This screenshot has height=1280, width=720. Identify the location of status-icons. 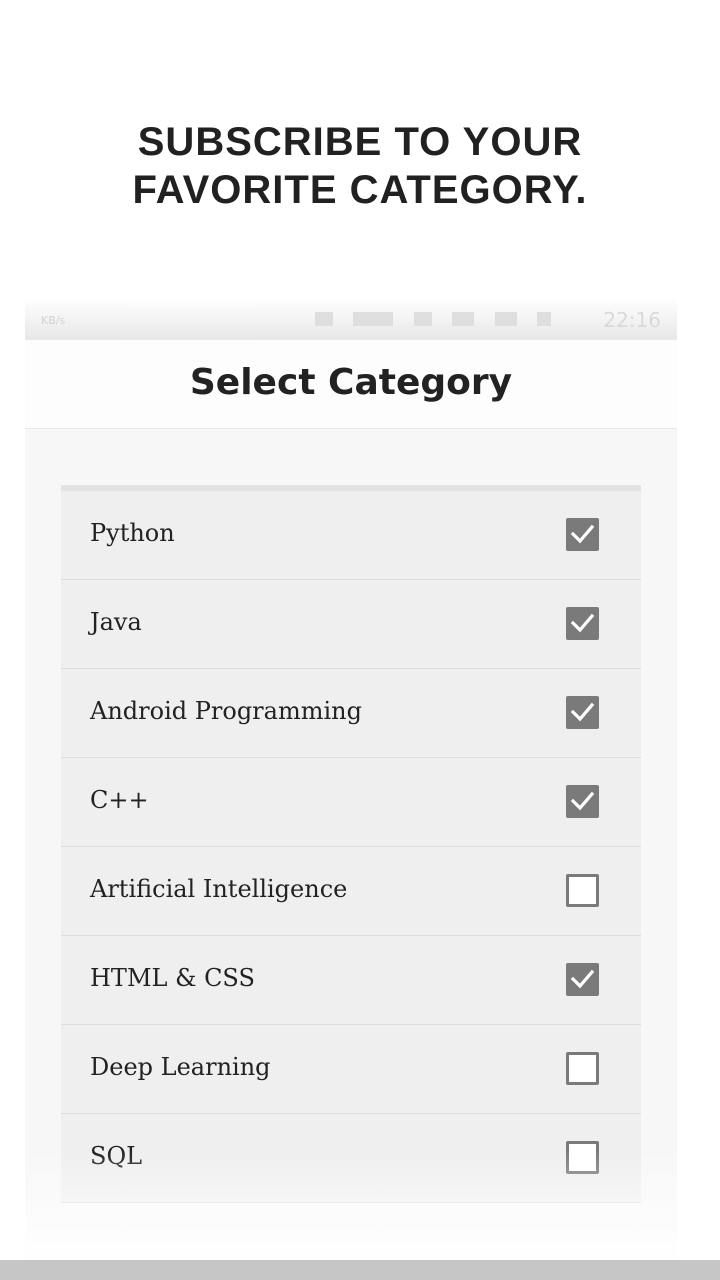
(465, 320).